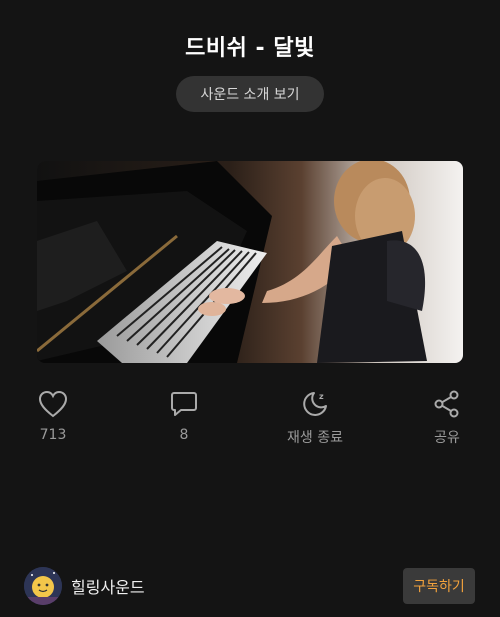 This screenshot has height=617, width=500. Describe the element at coordinates (184, 404) in the screenshot. I see `comment-icon` at that location.